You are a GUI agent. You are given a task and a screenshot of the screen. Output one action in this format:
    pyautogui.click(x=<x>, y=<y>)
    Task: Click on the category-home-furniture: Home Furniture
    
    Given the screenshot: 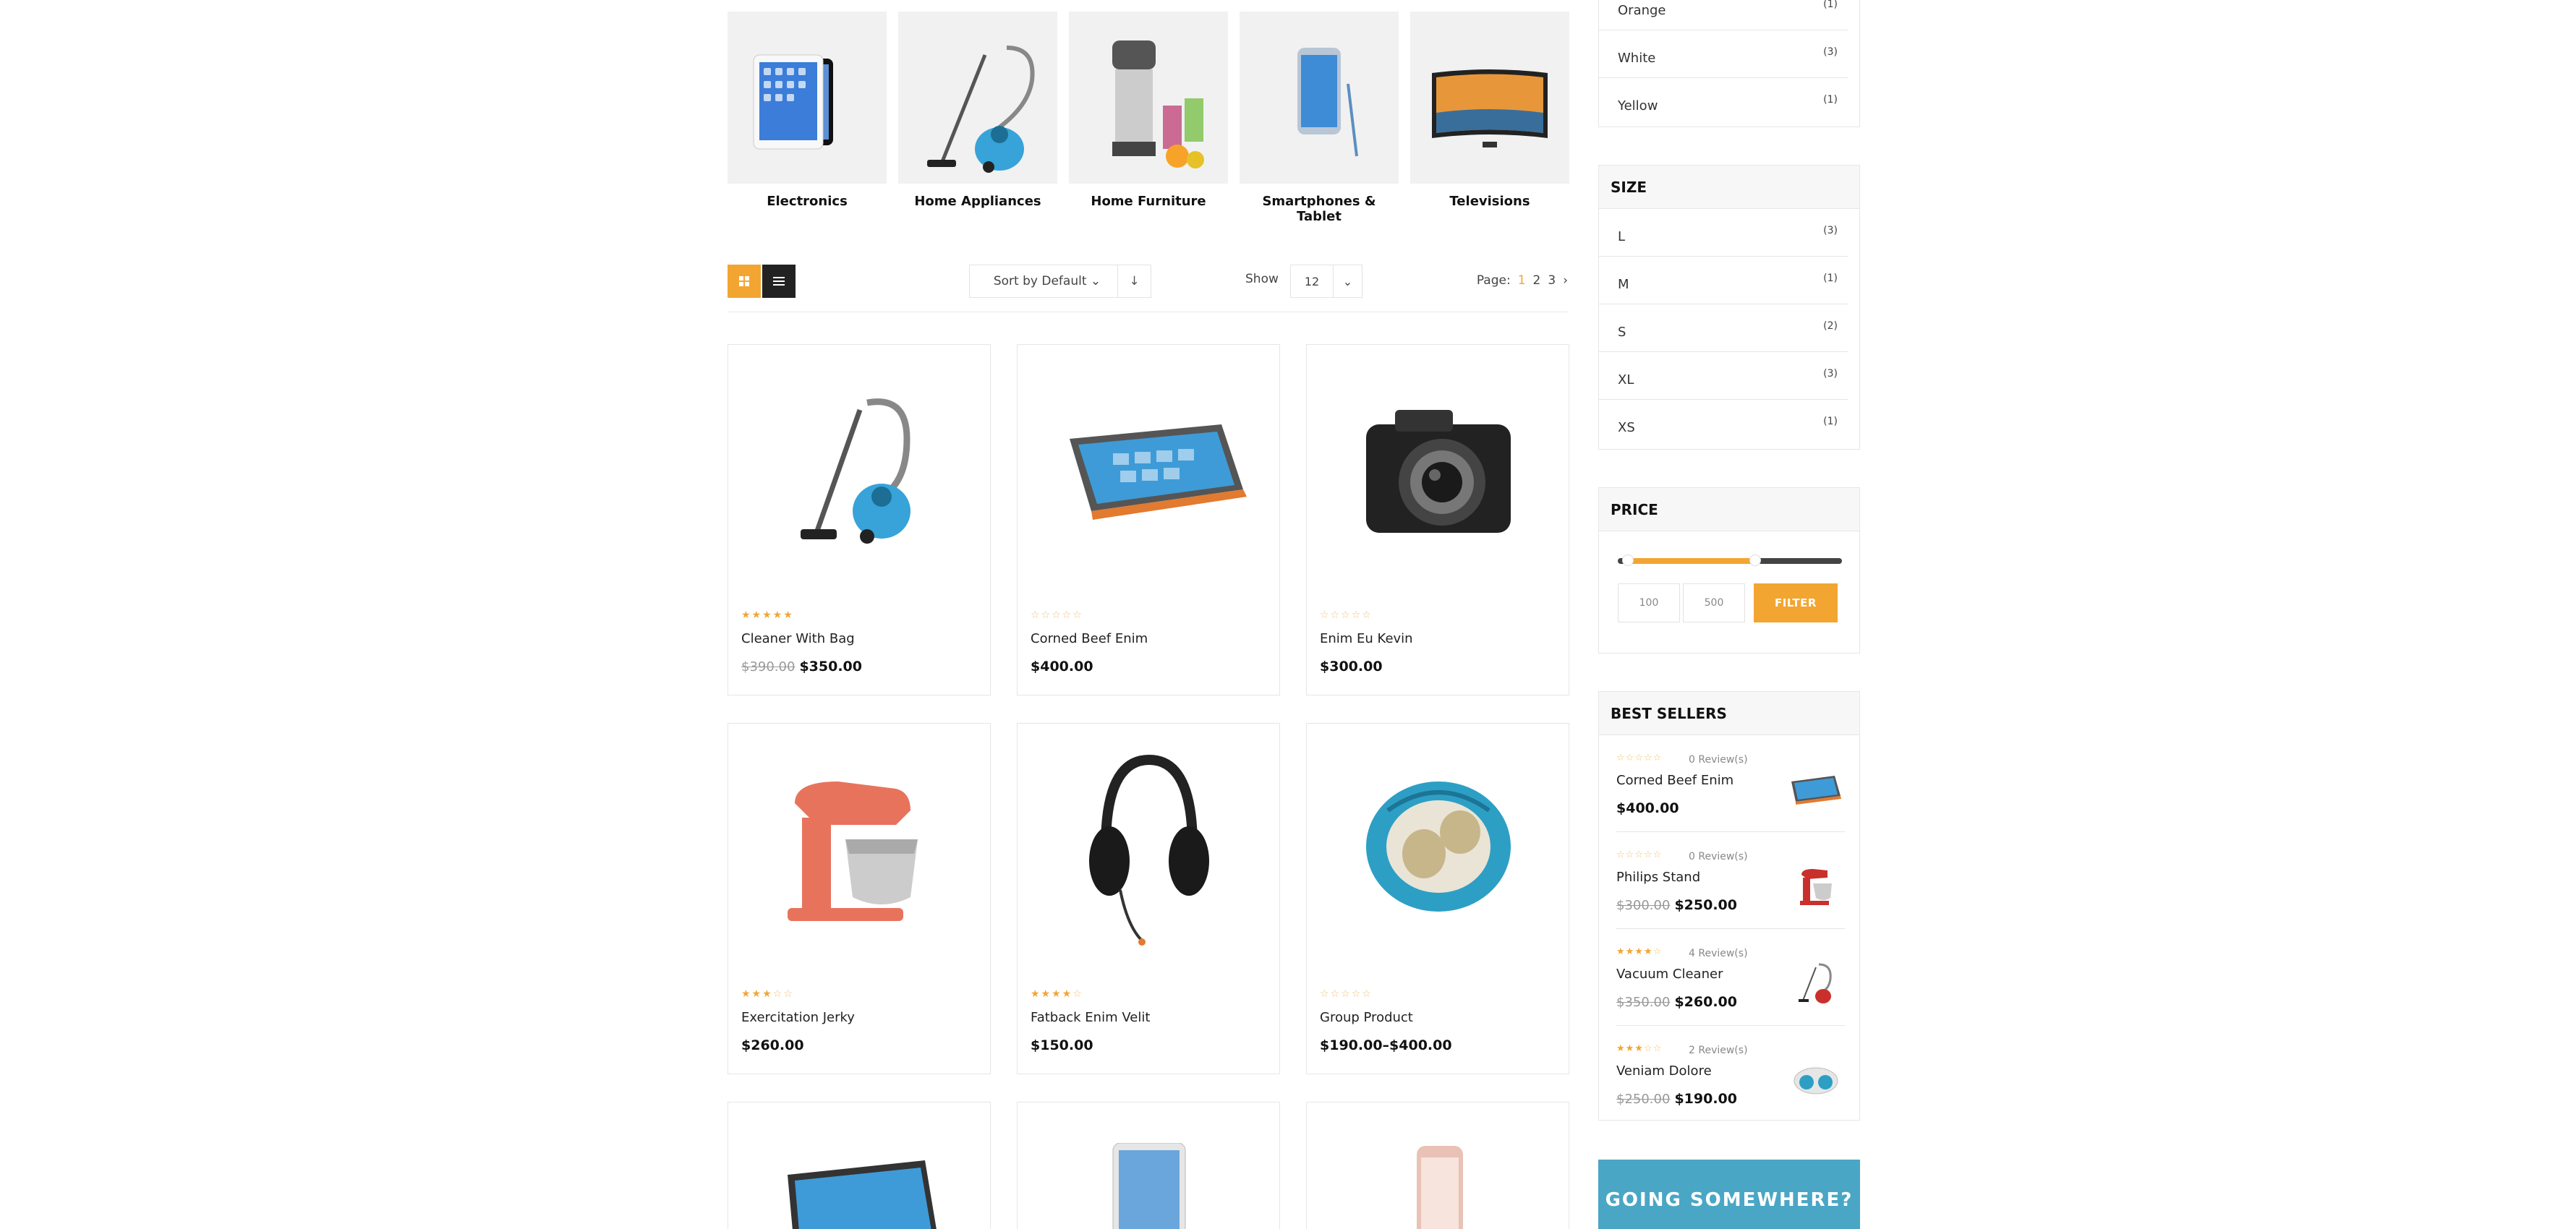 What is the action you would take?
    pyautogui.click(x=1148, y=110)
    